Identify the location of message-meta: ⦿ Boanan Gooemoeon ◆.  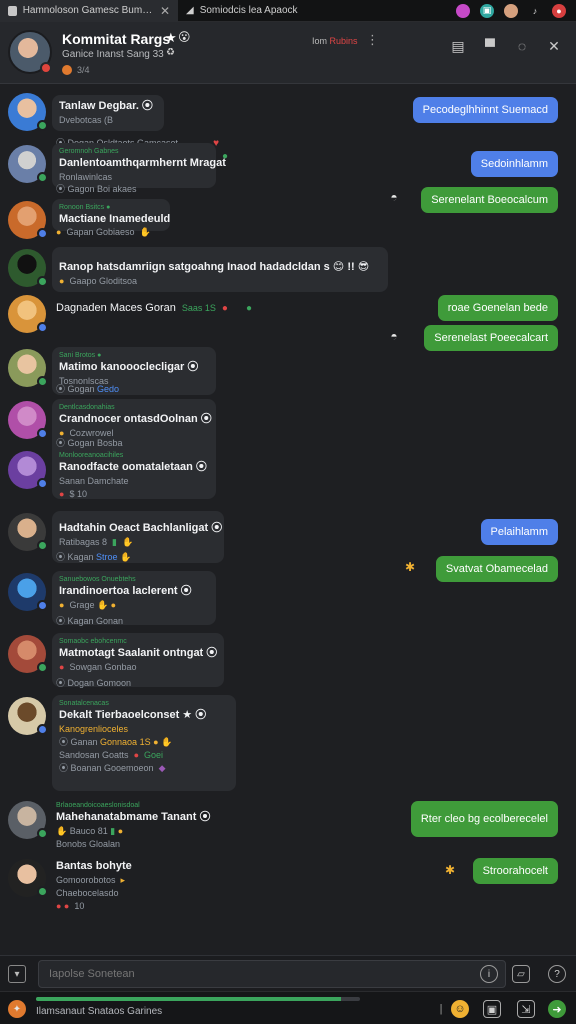
(144, 768).